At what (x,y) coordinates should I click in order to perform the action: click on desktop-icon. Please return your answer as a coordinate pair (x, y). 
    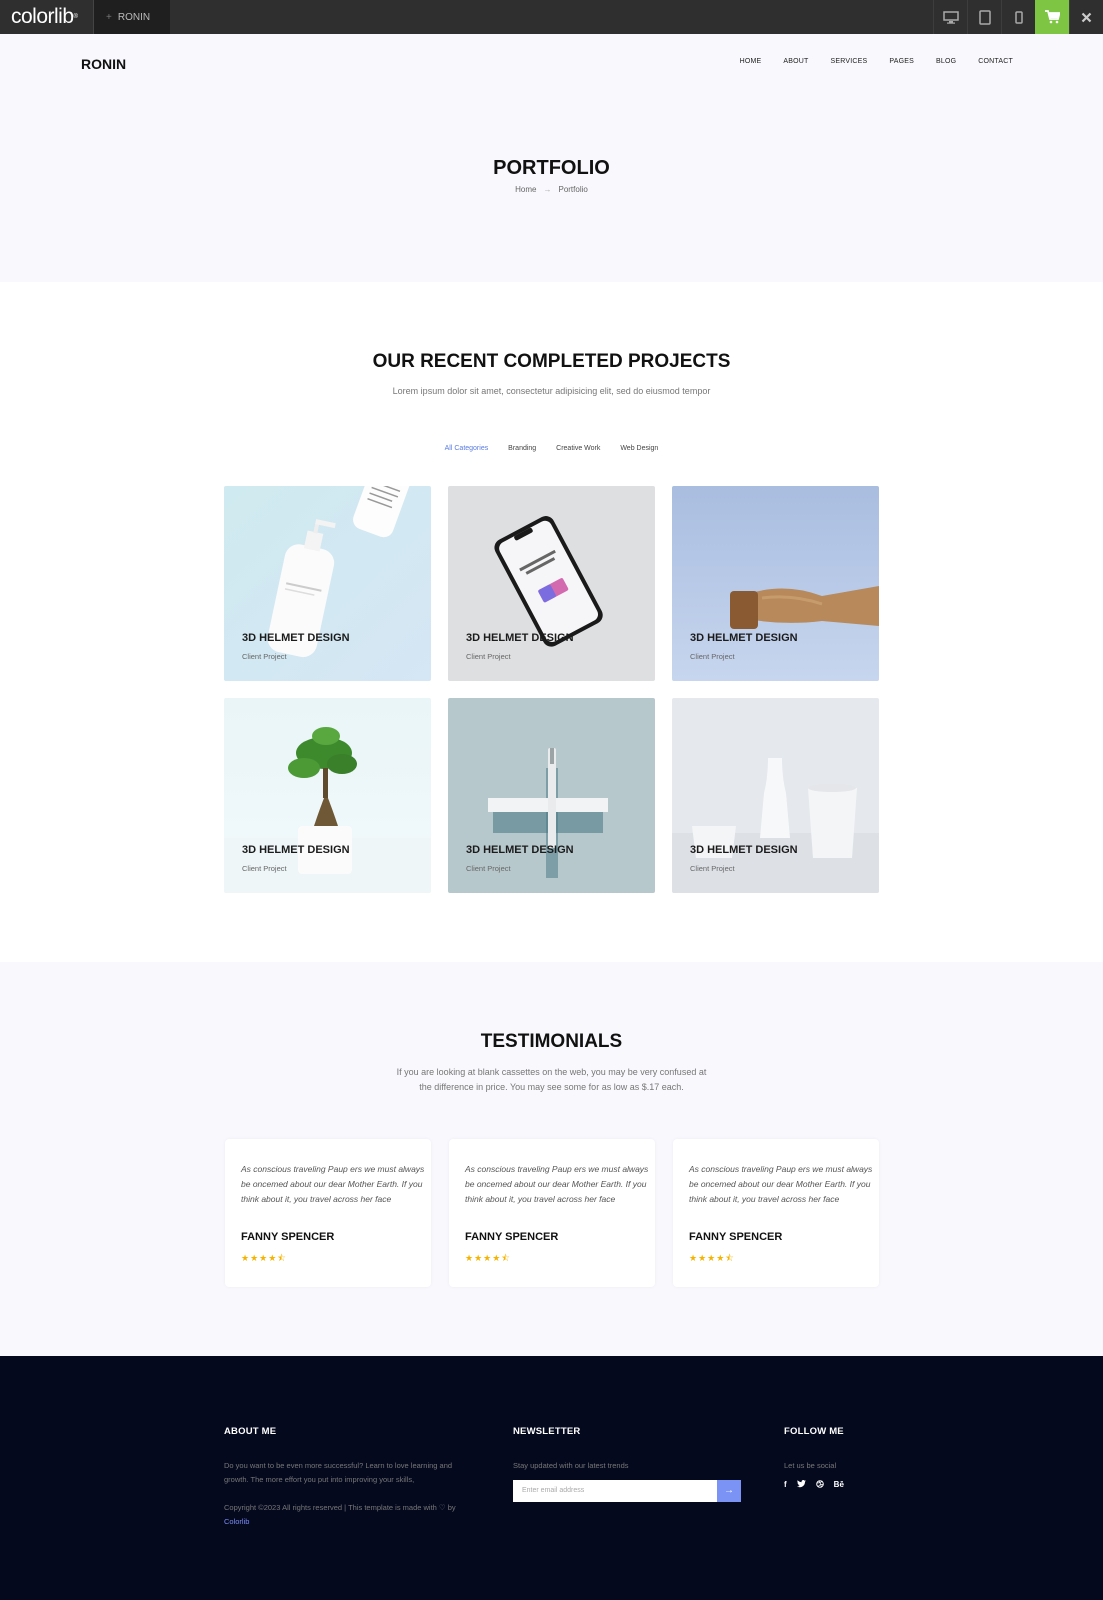
    Looking at the image, I should click on (950, 17).